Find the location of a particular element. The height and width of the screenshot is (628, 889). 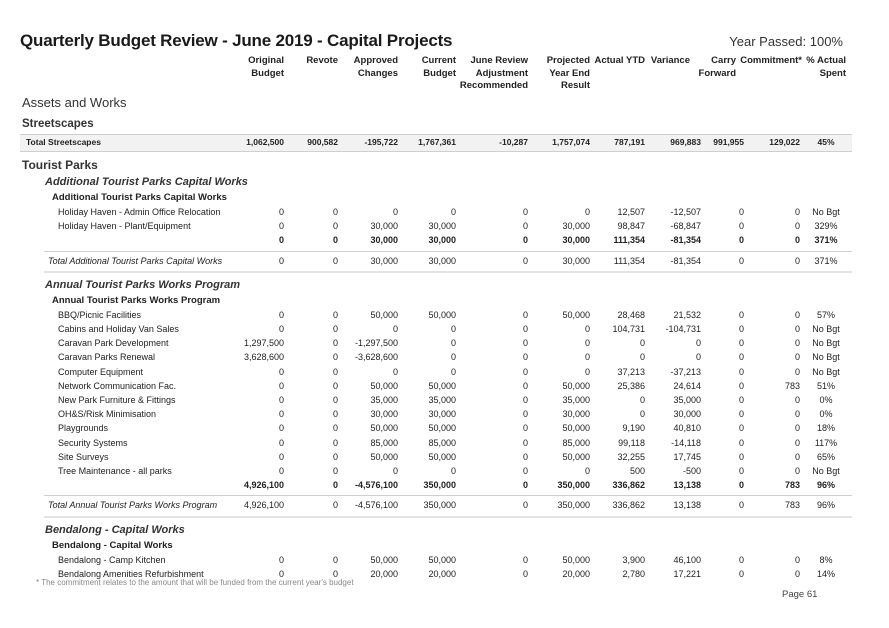

row-label: Total Annual Tourist Parks Works Program is located at coordinates (133, 505).